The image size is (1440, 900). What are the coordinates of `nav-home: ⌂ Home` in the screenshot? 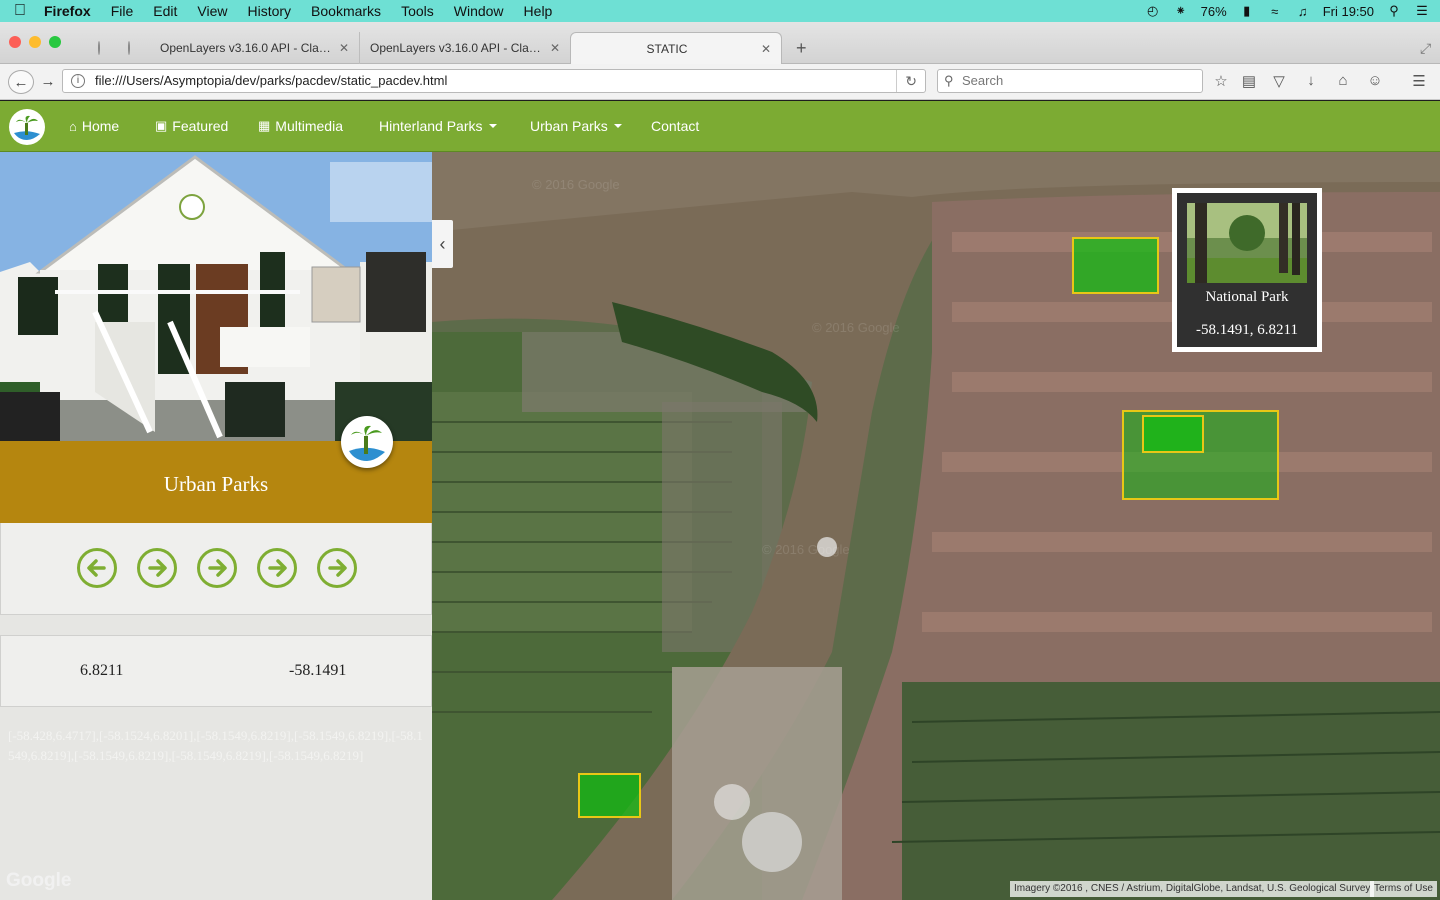 It's located at (94, 126).